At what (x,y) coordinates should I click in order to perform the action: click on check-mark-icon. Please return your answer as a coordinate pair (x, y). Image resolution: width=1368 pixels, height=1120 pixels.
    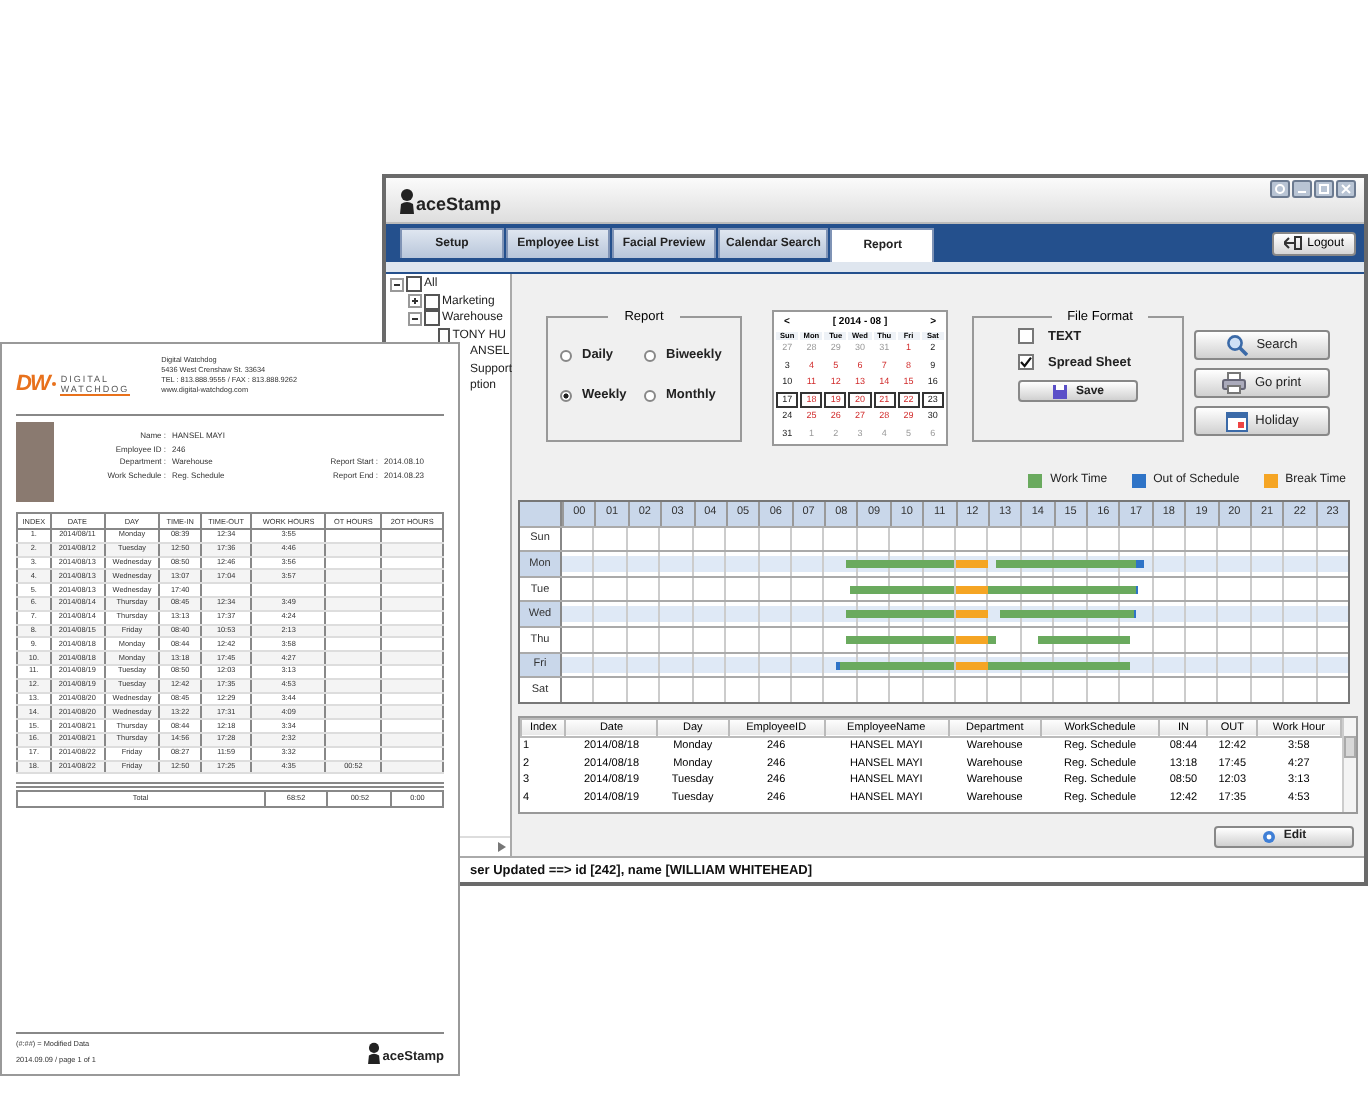
    Looking at the image, I should click on (1026, 362).